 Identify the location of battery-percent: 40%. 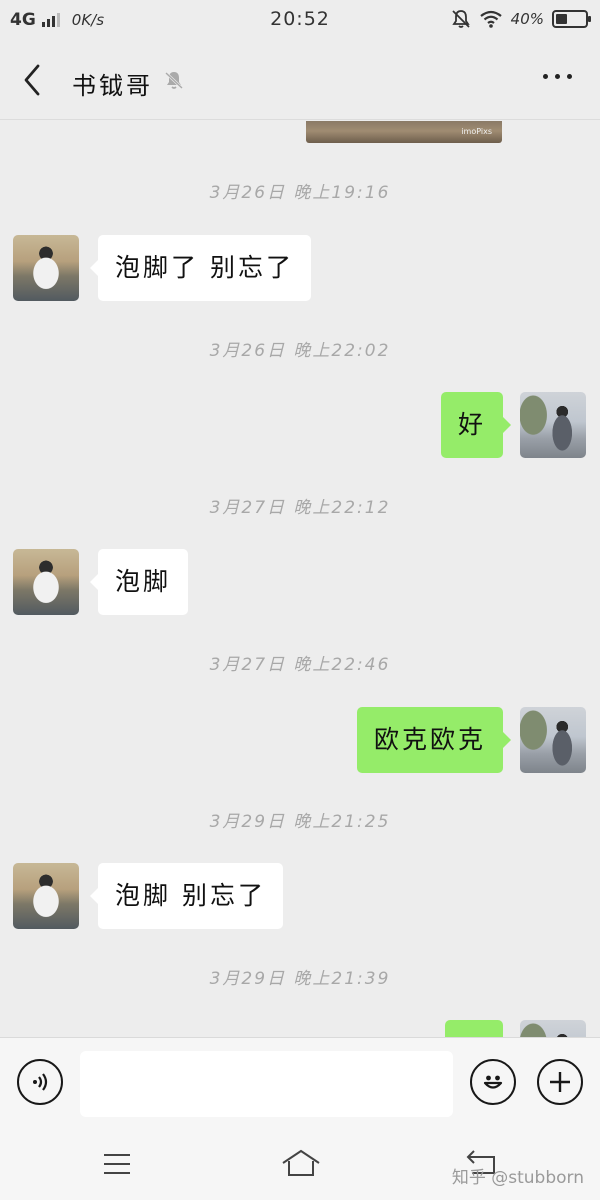
(527, 19).